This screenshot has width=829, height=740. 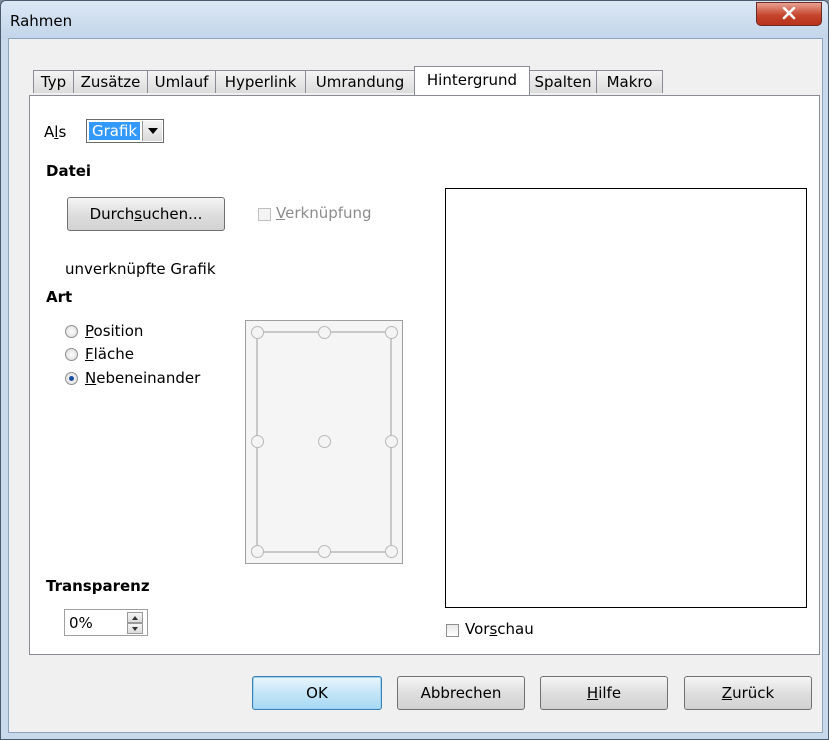 I want to click on close-icon, so click(x=789, y=13).